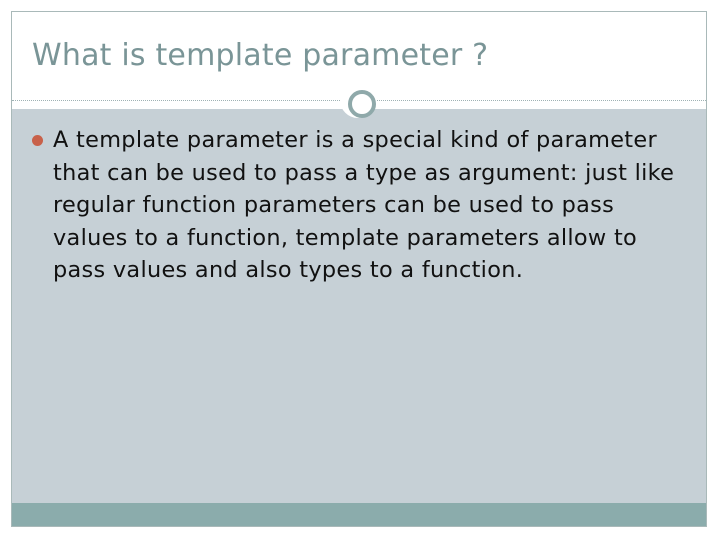  What do you see at coordinates (362, 104) in the screenshot?
I see `ornament-ring` at bounding box center [362, 104].